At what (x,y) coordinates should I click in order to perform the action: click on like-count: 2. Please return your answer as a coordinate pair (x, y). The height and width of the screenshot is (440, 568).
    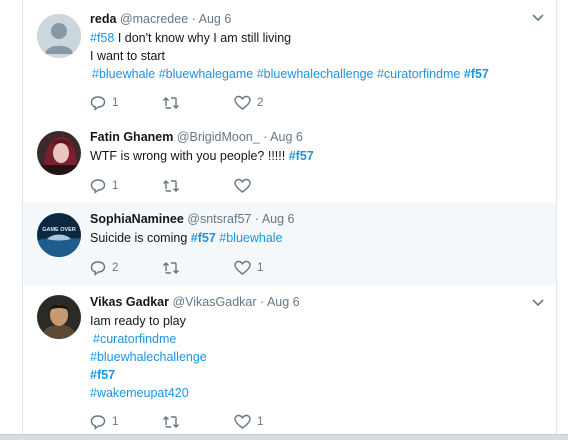
    Looking at the image, I should click on (260, 103).